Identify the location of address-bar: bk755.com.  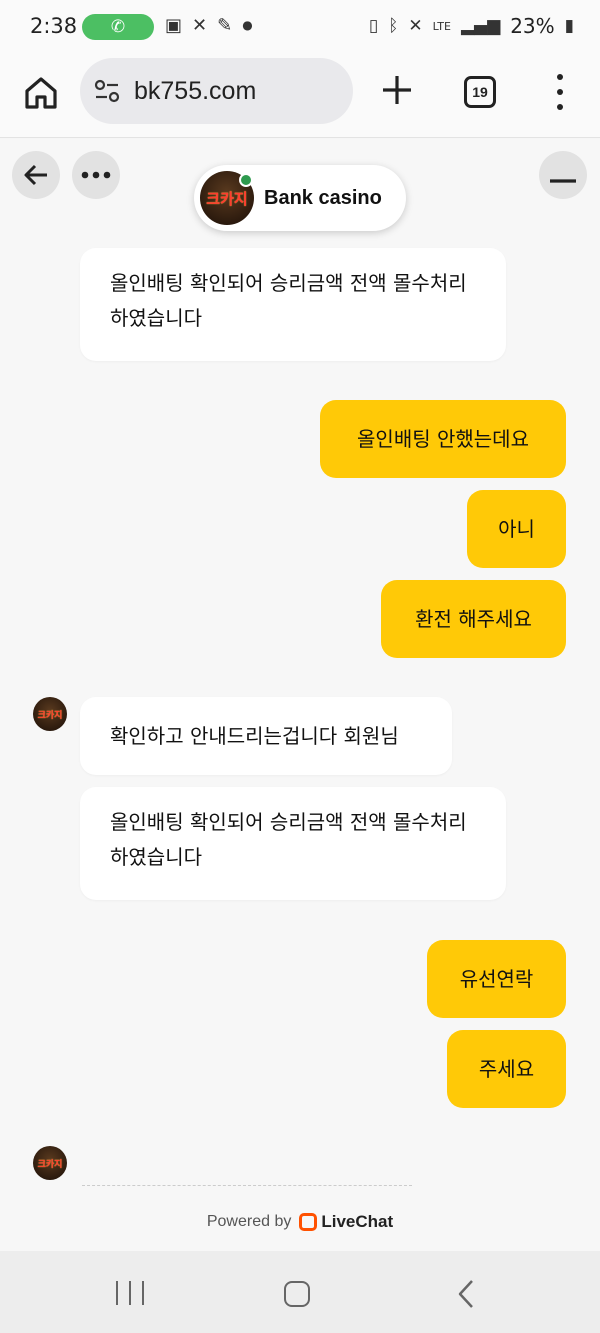
(216, 91).